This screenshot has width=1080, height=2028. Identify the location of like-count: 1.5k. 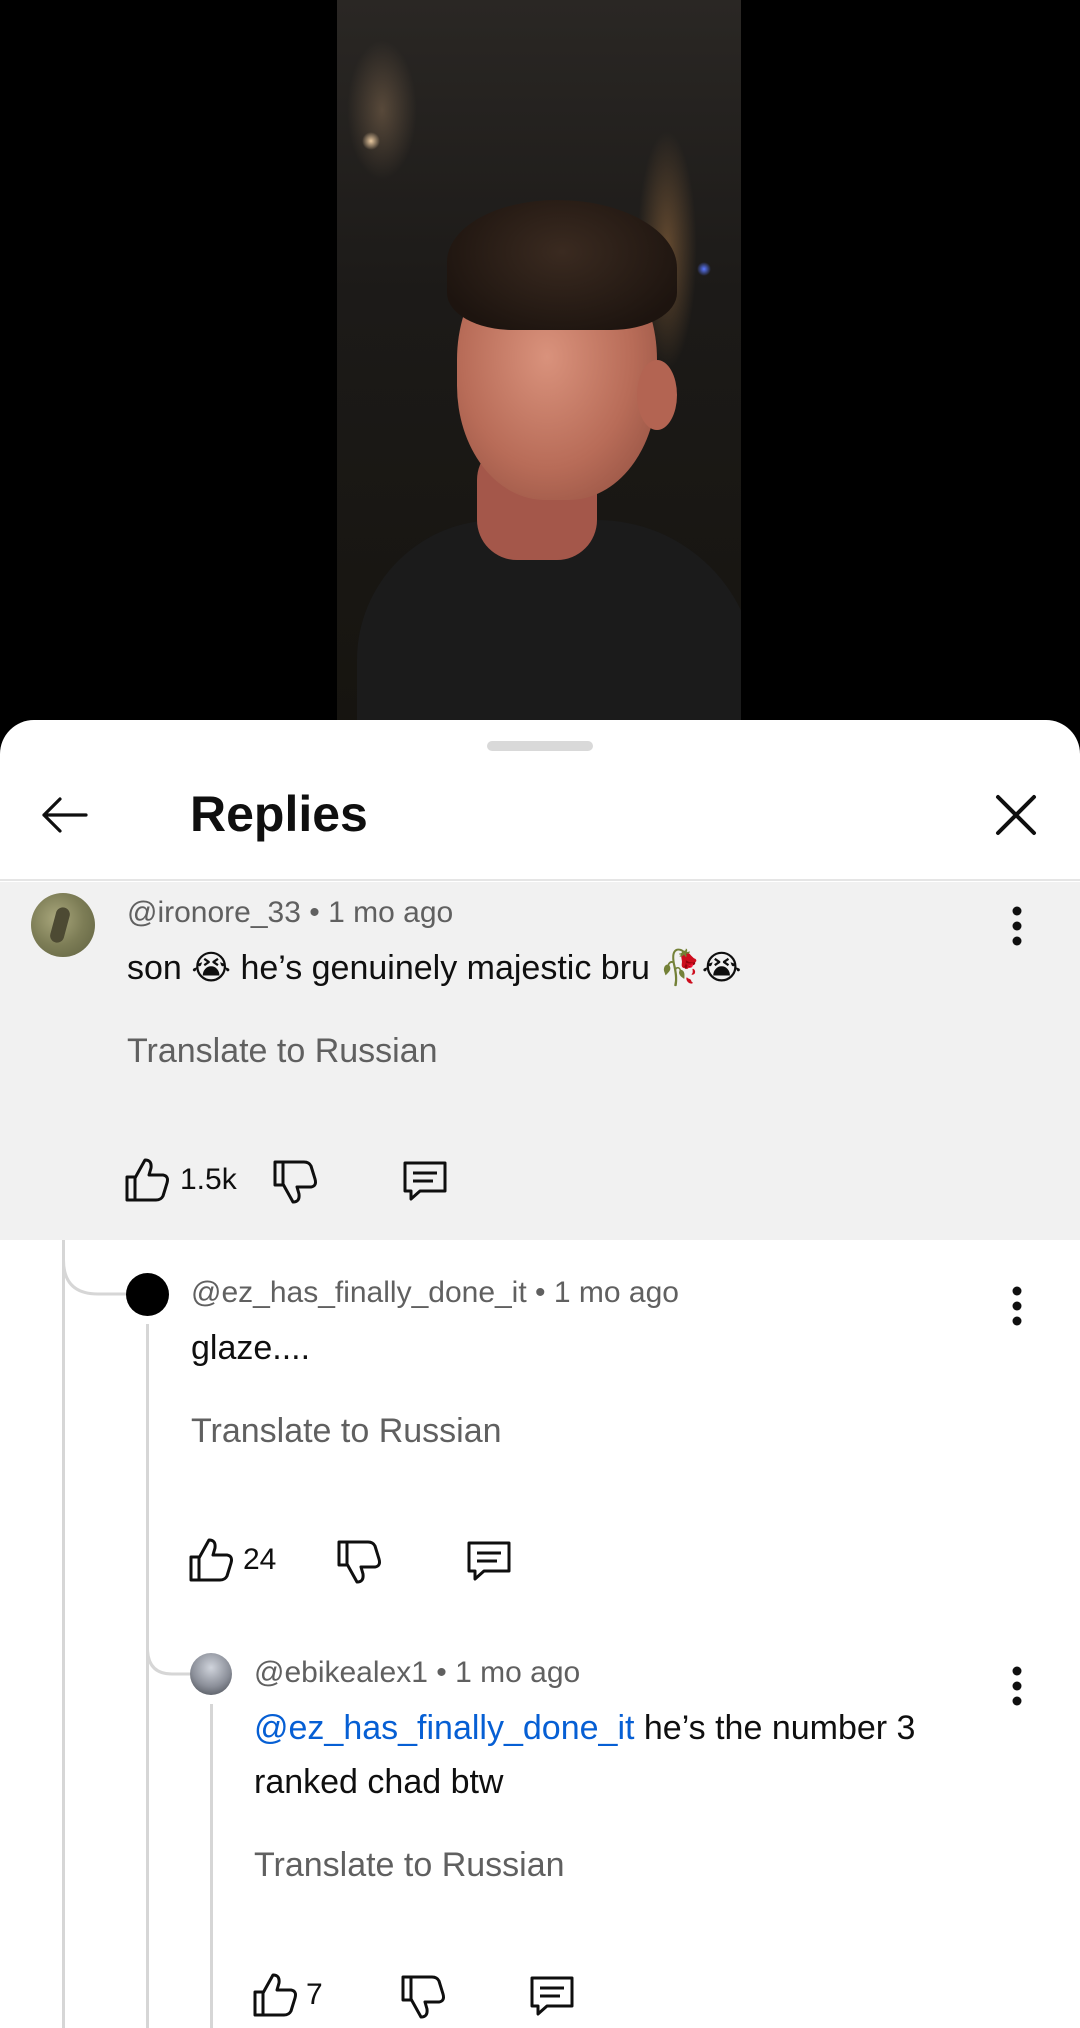
(208, 1179).